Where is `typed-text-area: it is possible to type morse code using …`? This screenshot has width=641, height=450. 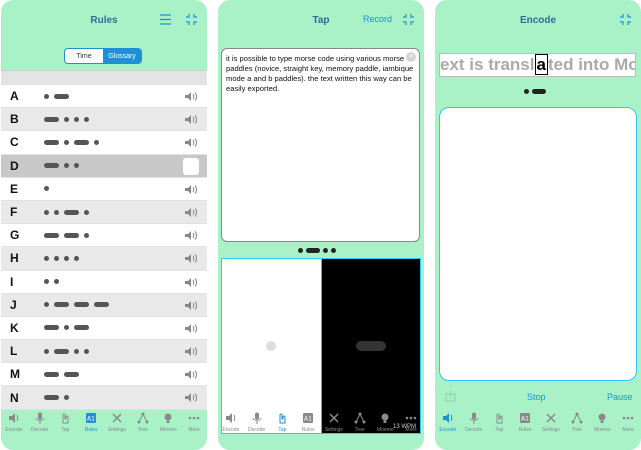
typed-text-area: it is possible to type morse code using … is located at coordinates (320, 145).